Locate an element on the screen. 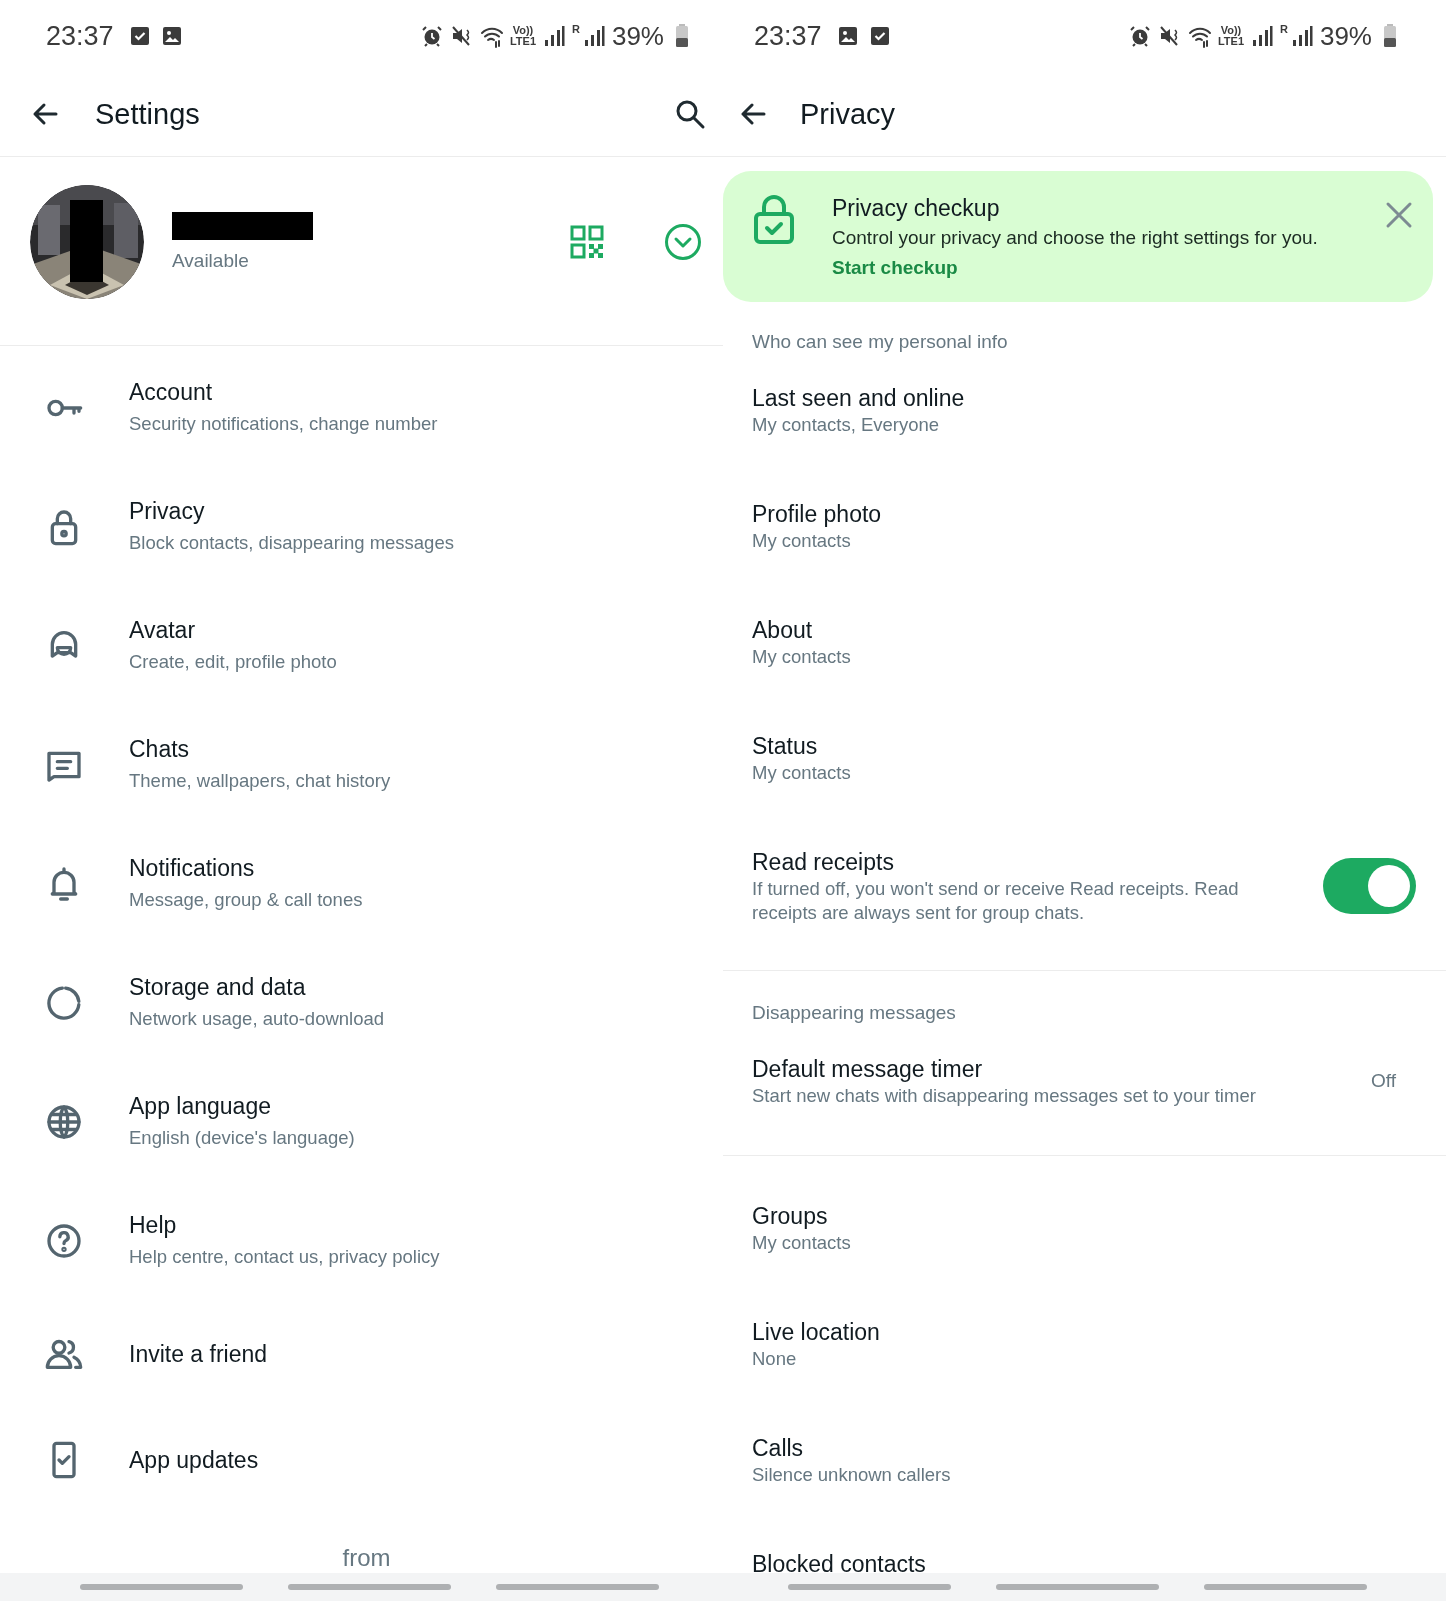 The height and width of the screenshot is (1601, 1446). privacy-item: About My contacts is located at coordinates (1099, 645).